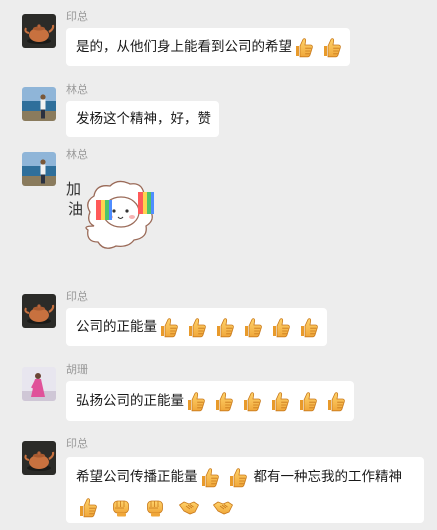 This screenshot has width=437, height=530. I want to click on message-row: 印总 是的，从他们身上能看到公司的希望, so click(227, 42).